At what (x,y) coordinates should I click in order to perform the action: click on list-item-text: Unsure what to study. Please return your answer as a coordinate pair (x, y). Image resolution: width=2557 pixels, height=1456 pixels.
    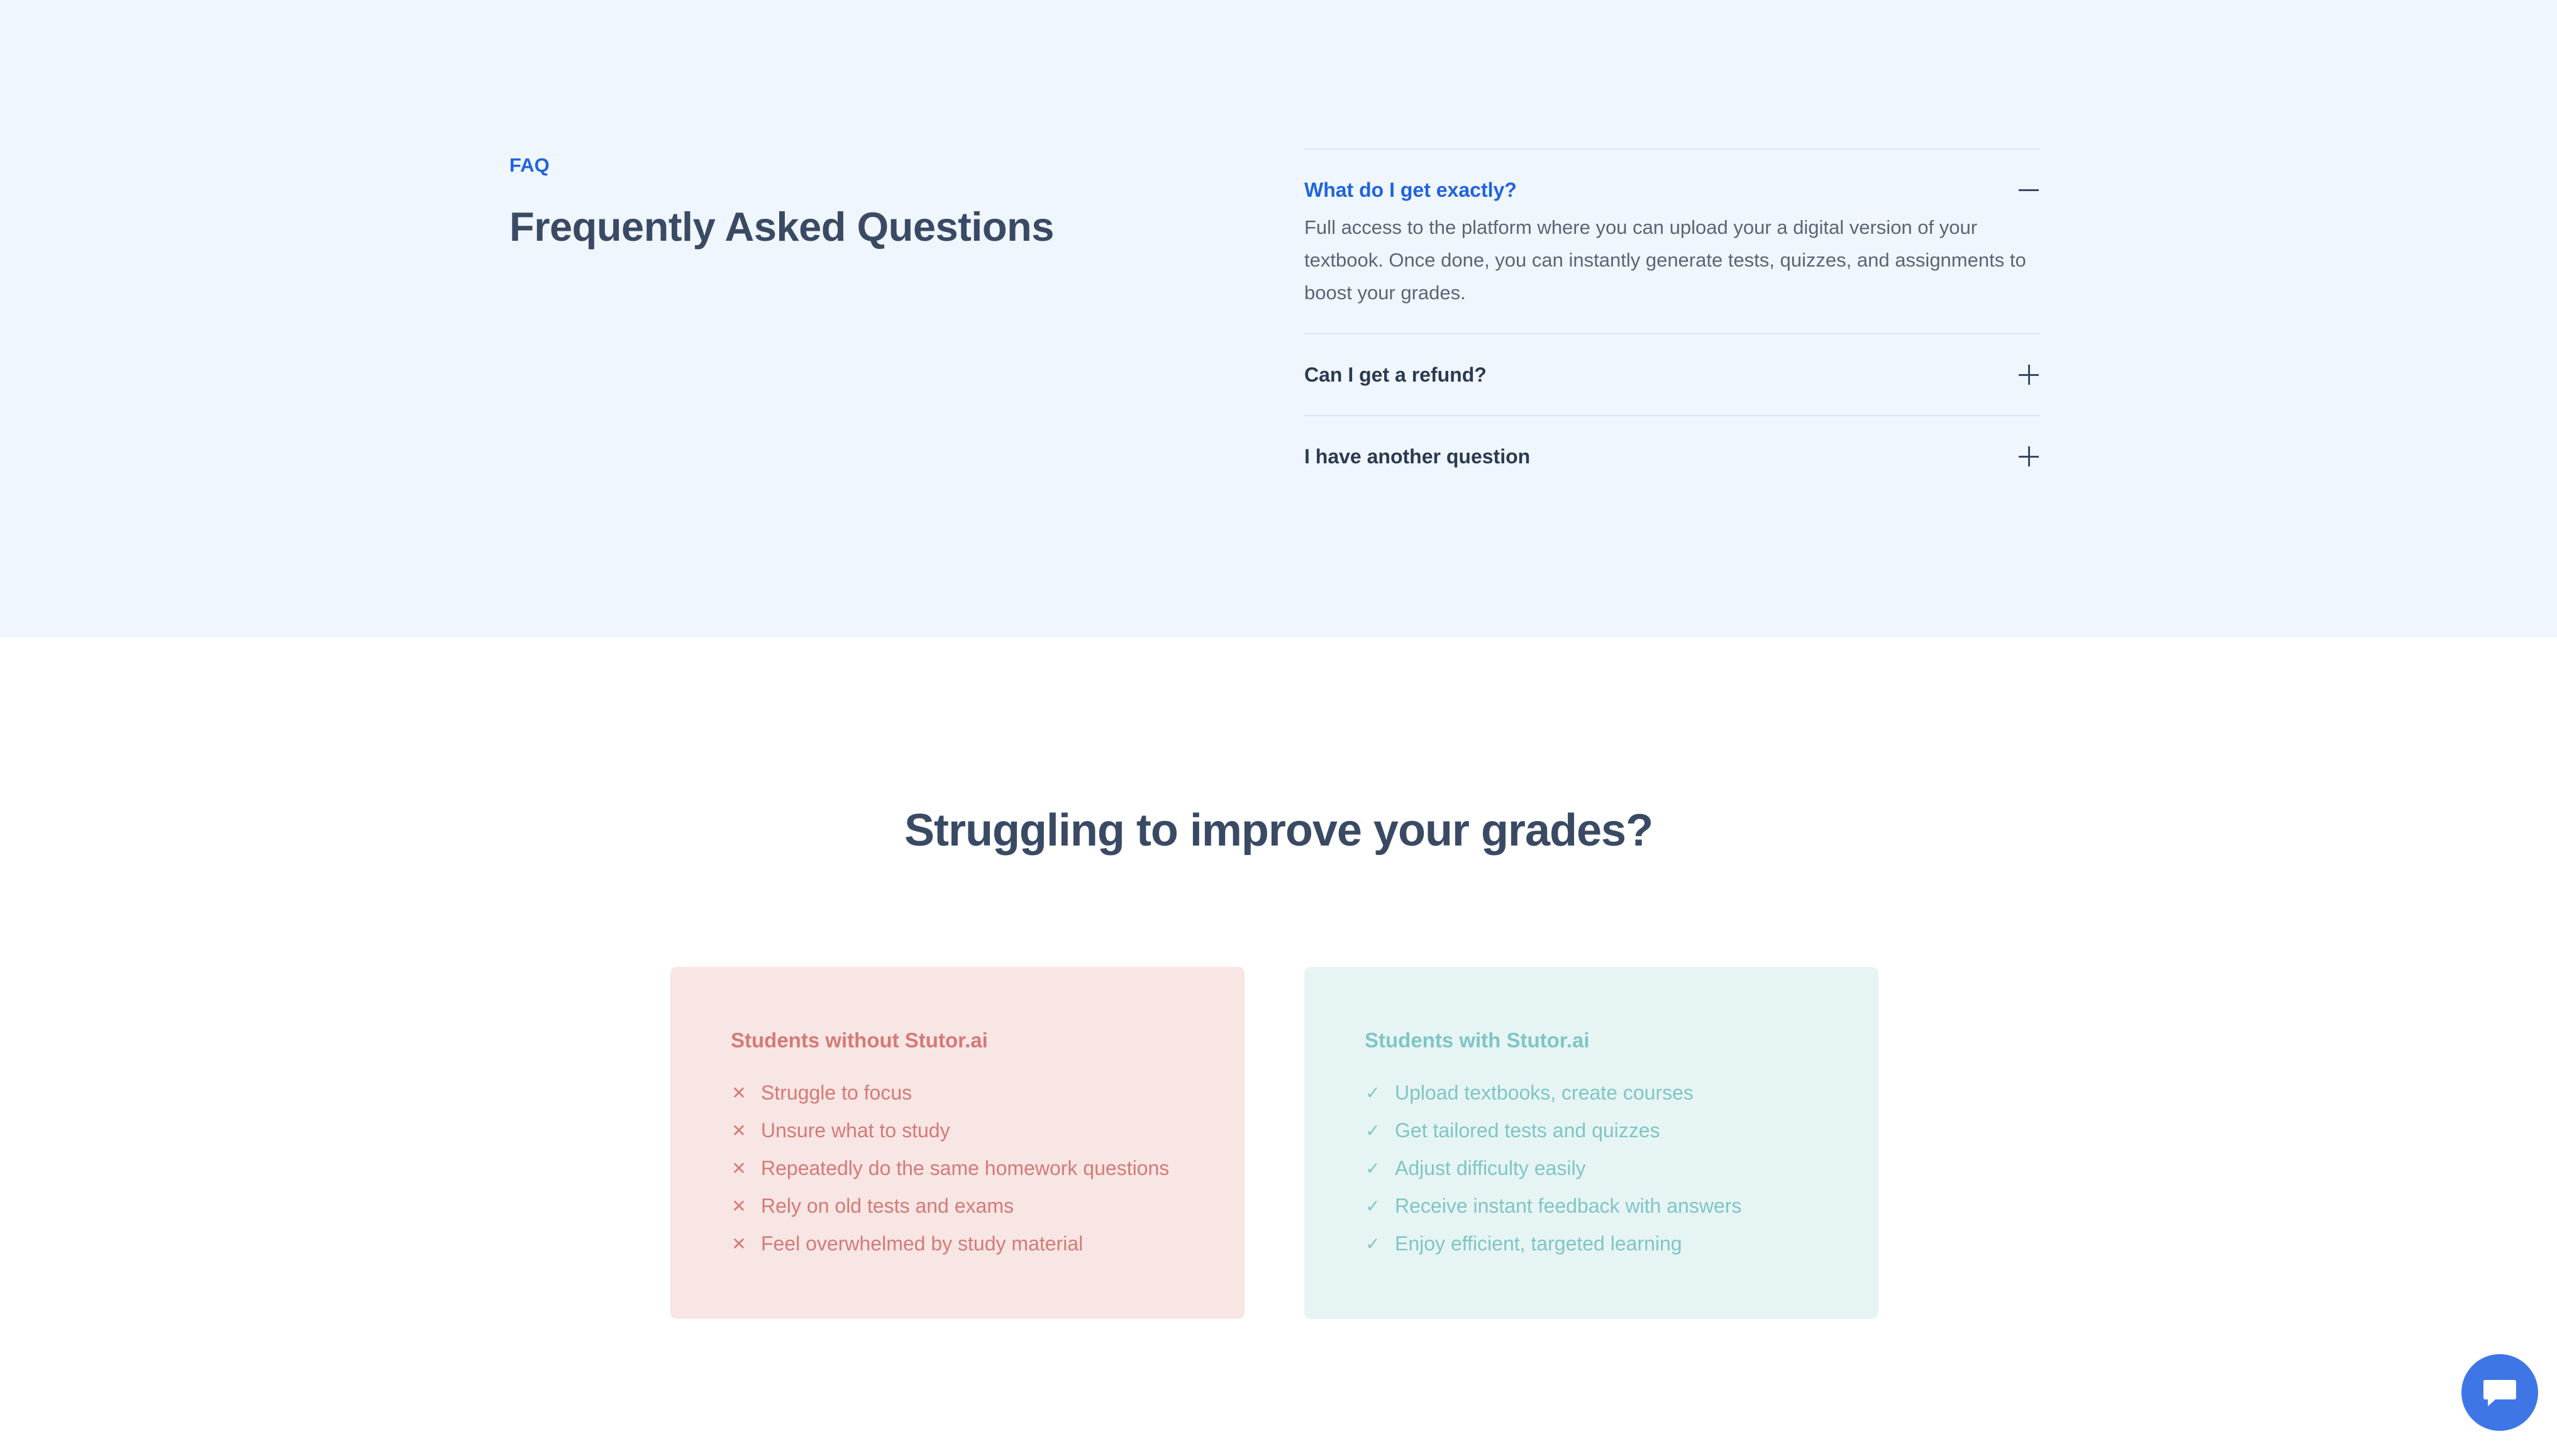
    Looking at the image, I should click on (855, 1130).